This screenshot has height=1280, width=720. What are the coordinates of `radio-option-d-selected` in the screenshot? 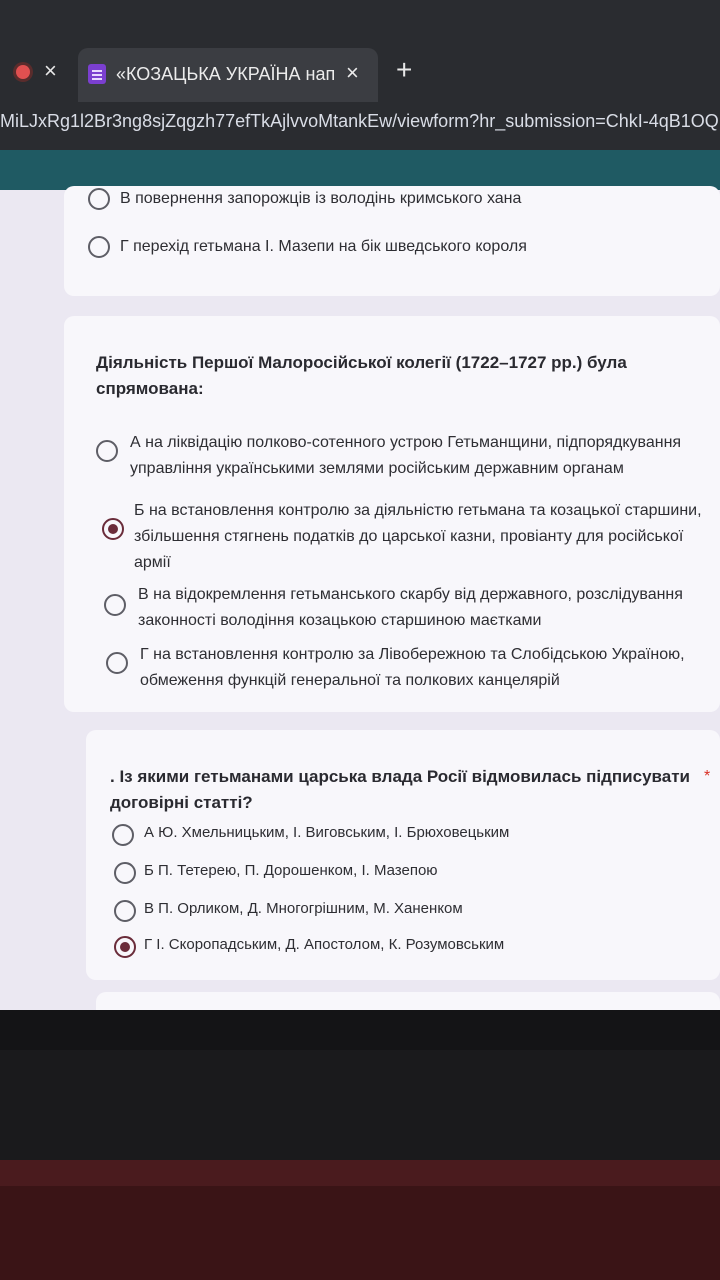 It's located at (125, 947).